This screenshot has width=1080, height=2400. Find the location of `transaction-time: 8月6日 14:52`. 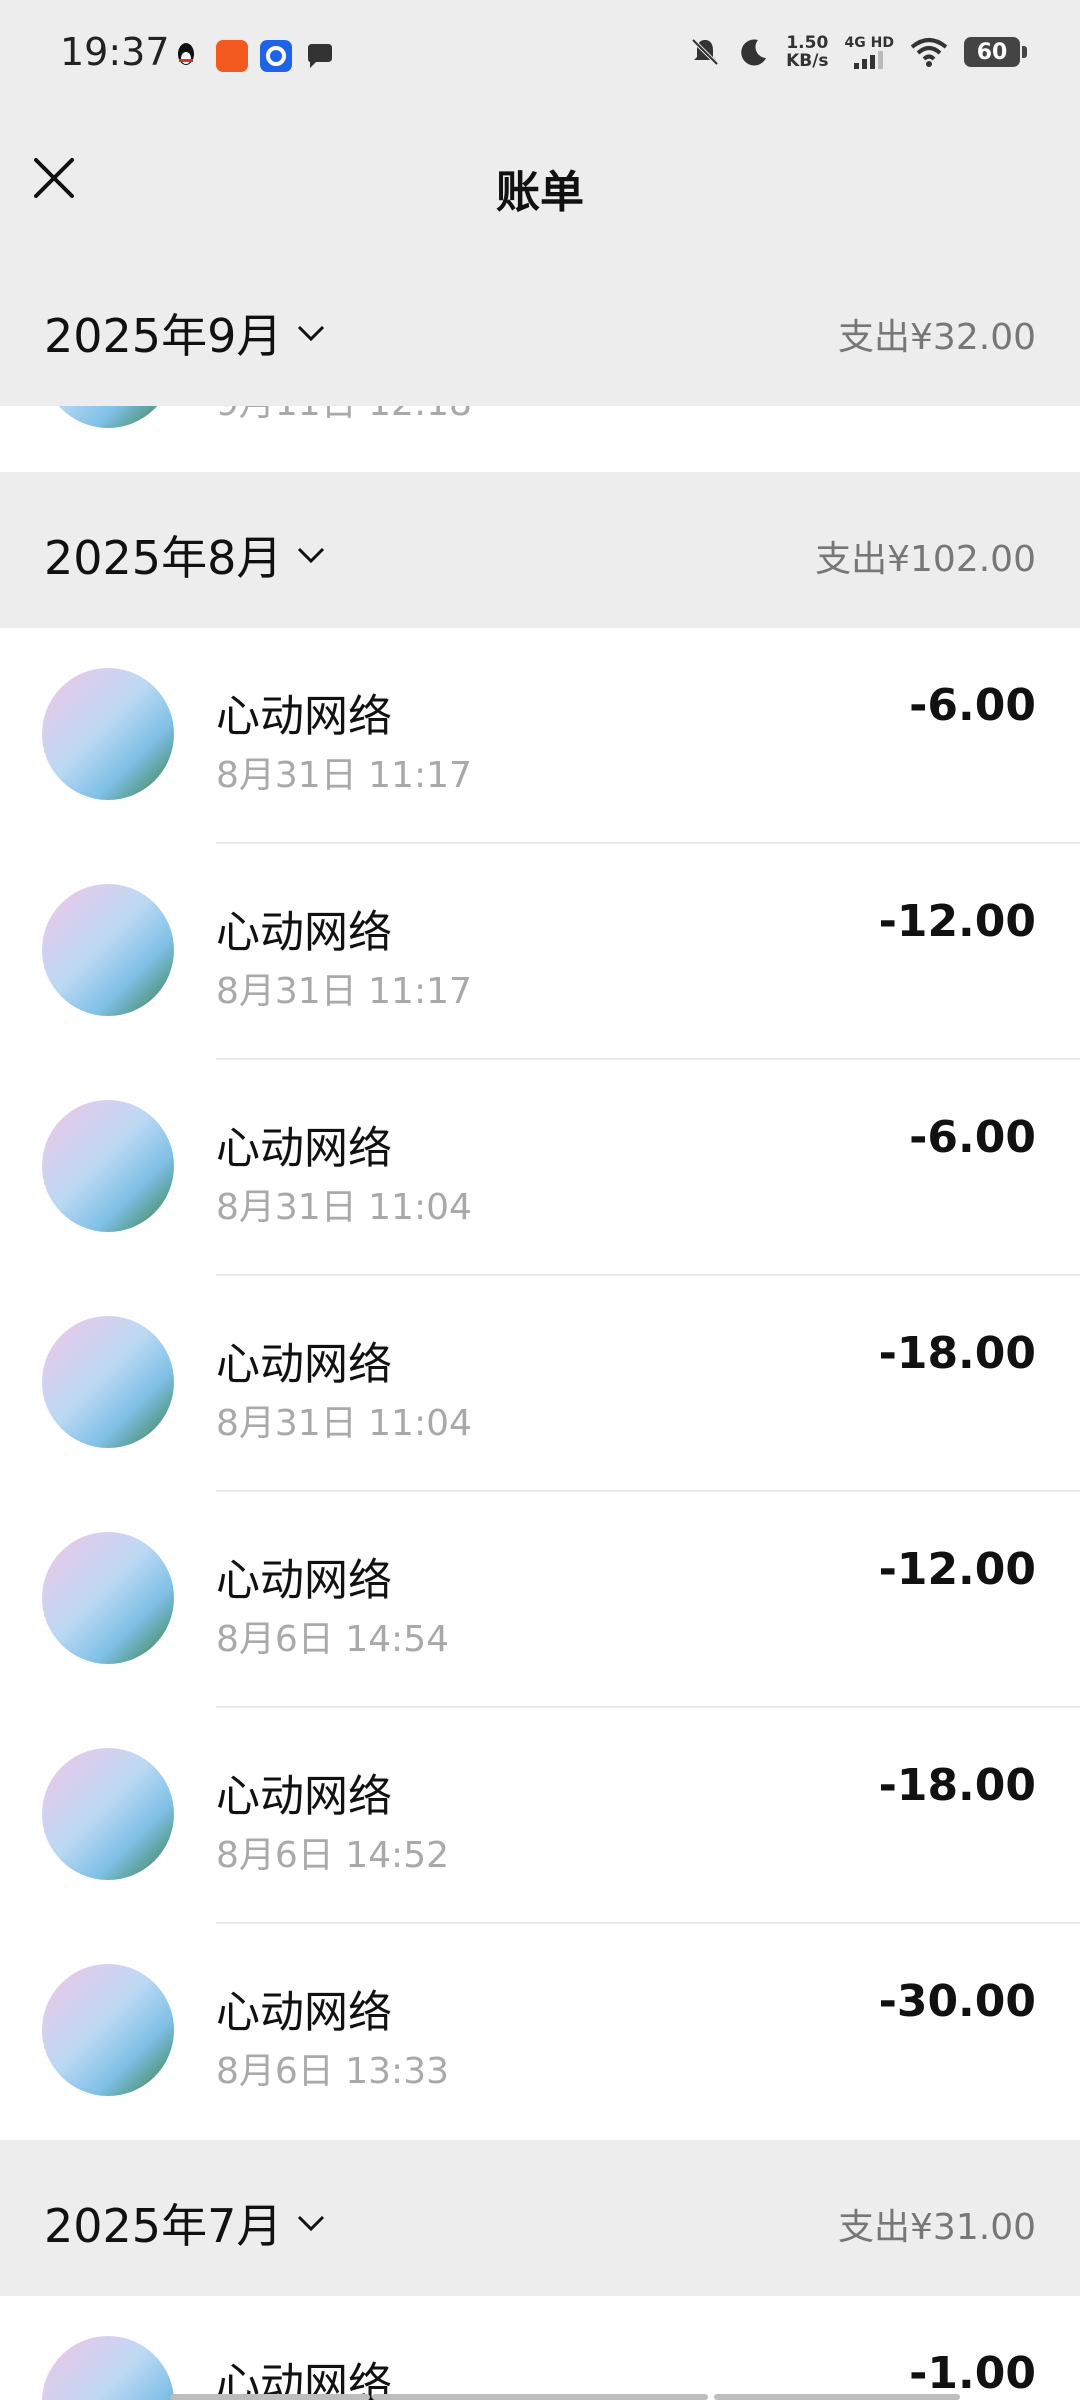

transaction-time: 8月6日 14:52 is located at coordinates (332, 1855).